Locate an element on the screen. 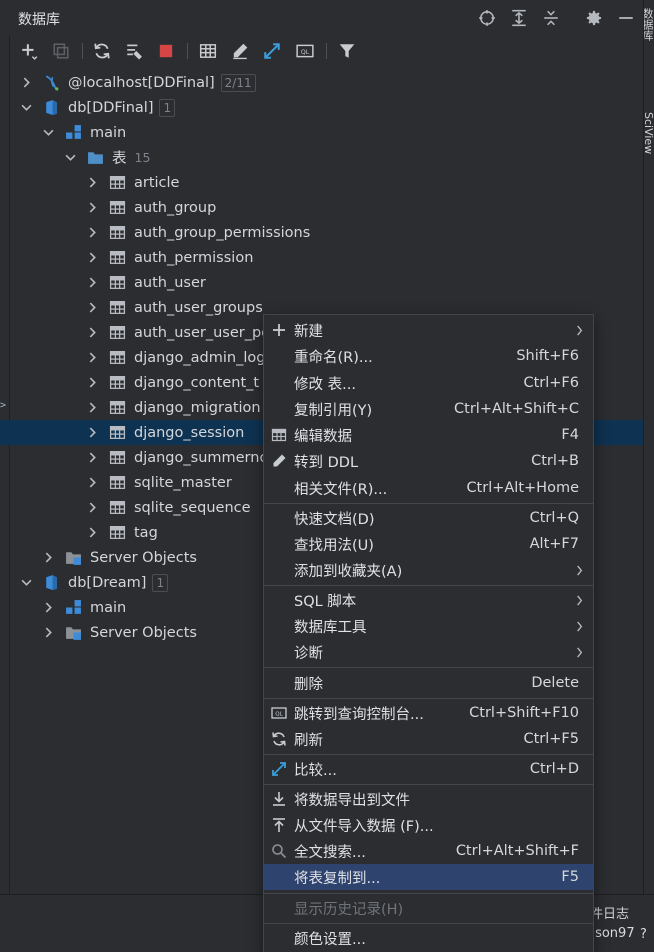  submenu-arrow-icon is located at coordinates (580, 330).